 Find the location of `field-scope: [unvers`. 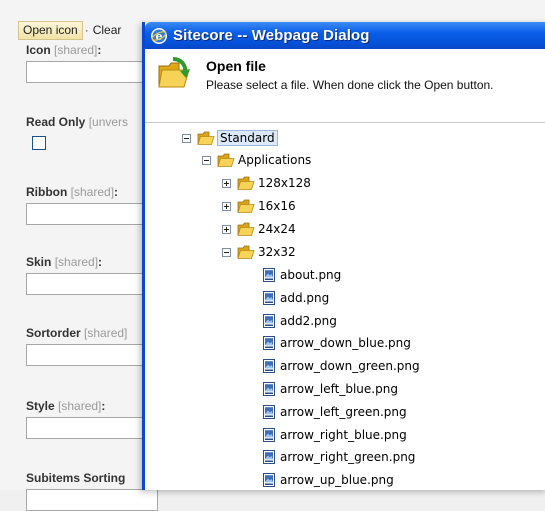

field-scope: [unvers is located at coordinates (108, 122).